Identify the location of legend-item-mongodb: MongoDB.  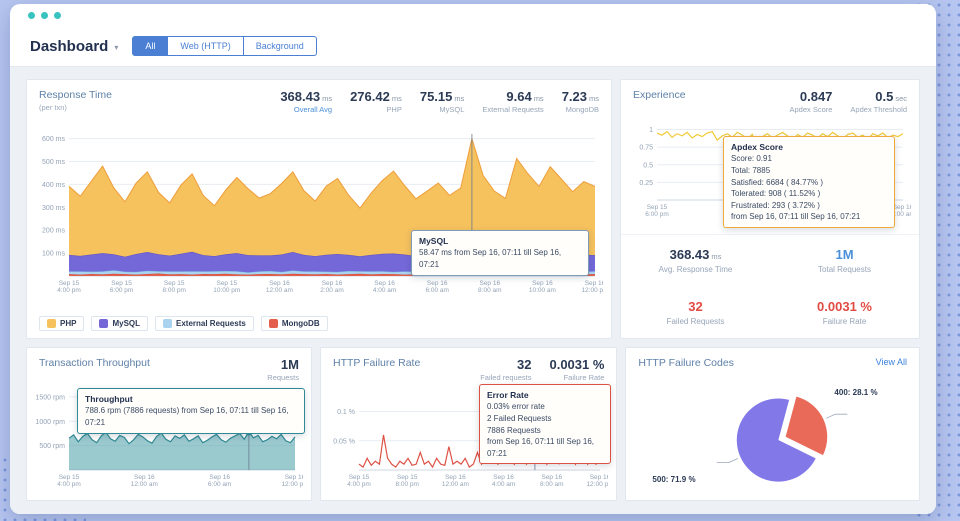
(294, 323).